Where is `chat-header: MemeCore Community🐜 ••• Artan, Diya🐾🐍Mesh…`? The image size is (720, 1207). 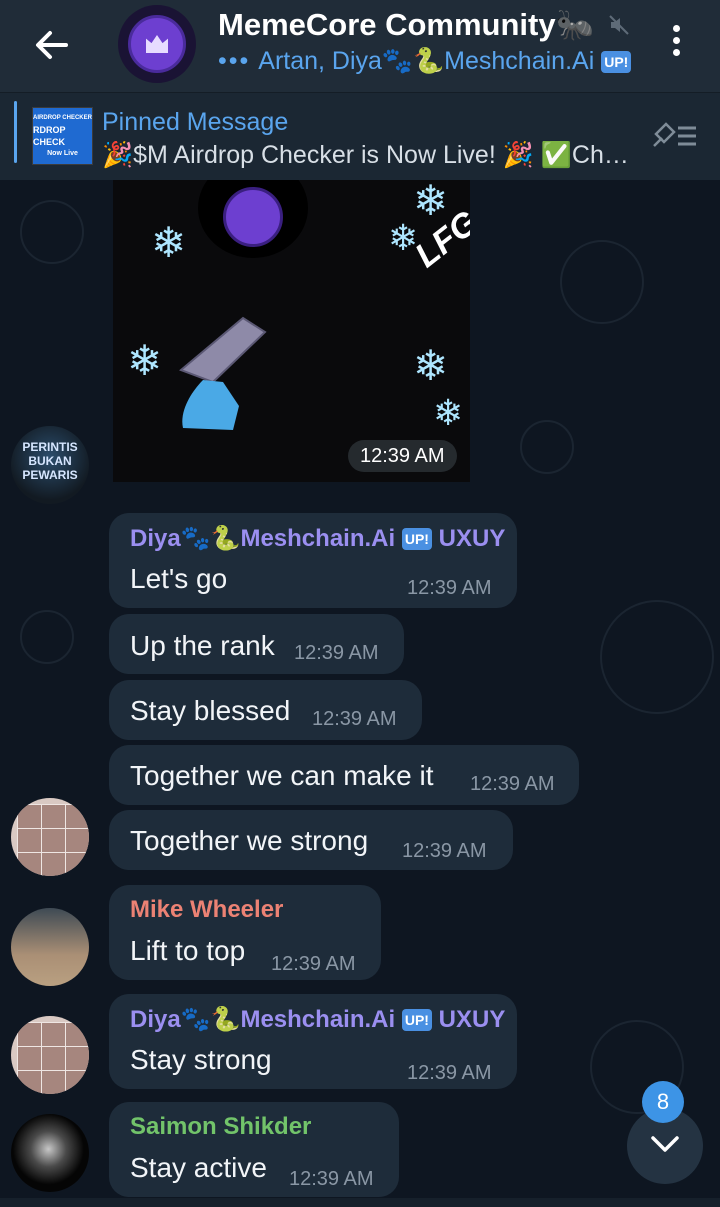 chat-header: MemeCore Community🐜 ••• Artan, Diya🐾🐍Mesh… is located at coordinates (360, 46).